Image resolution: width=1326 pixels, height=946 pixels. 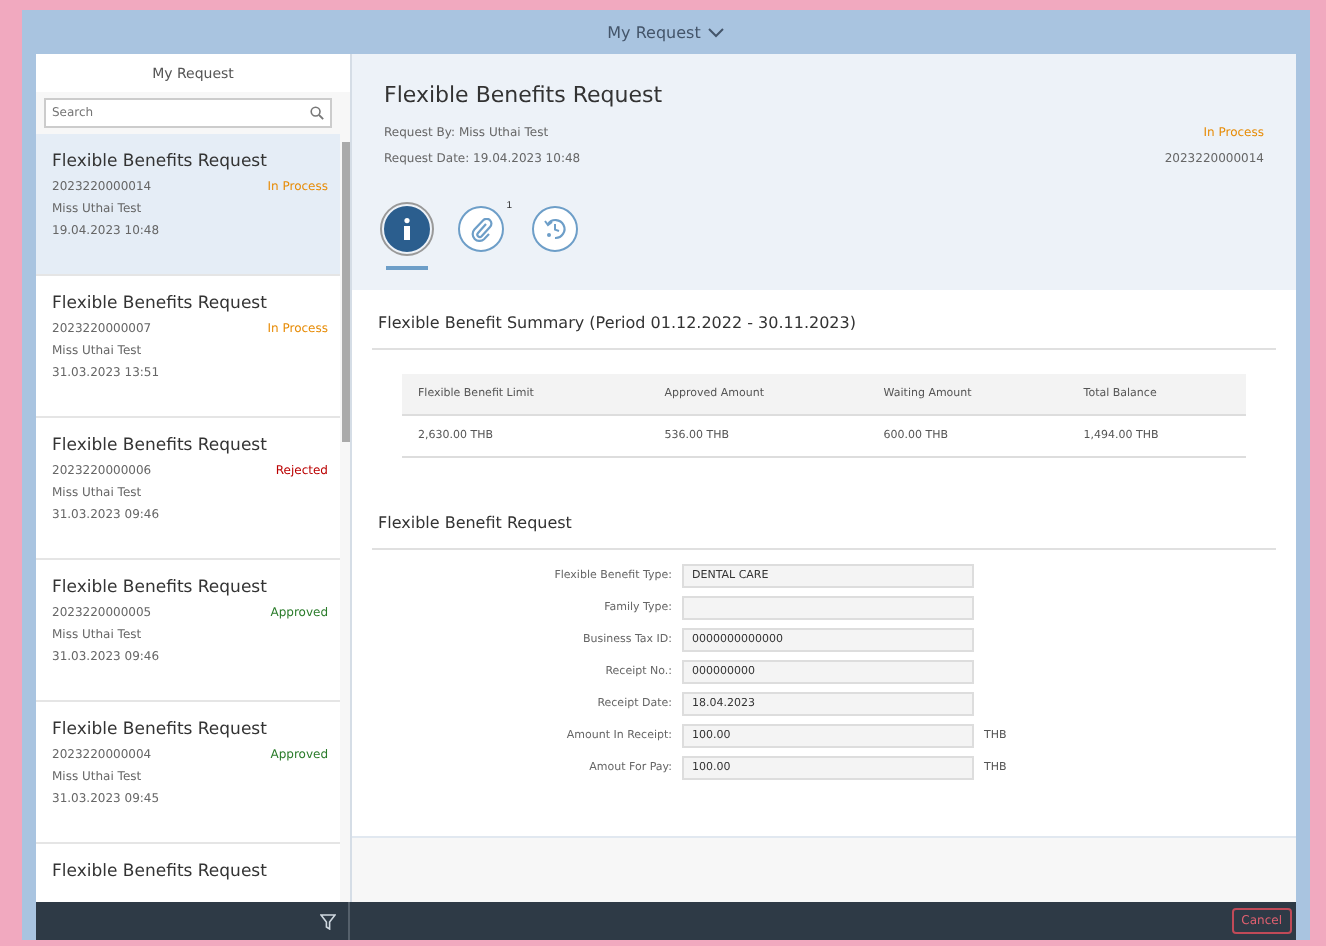 I want to click on chevron-down-icon, so click(x=716, y=32).